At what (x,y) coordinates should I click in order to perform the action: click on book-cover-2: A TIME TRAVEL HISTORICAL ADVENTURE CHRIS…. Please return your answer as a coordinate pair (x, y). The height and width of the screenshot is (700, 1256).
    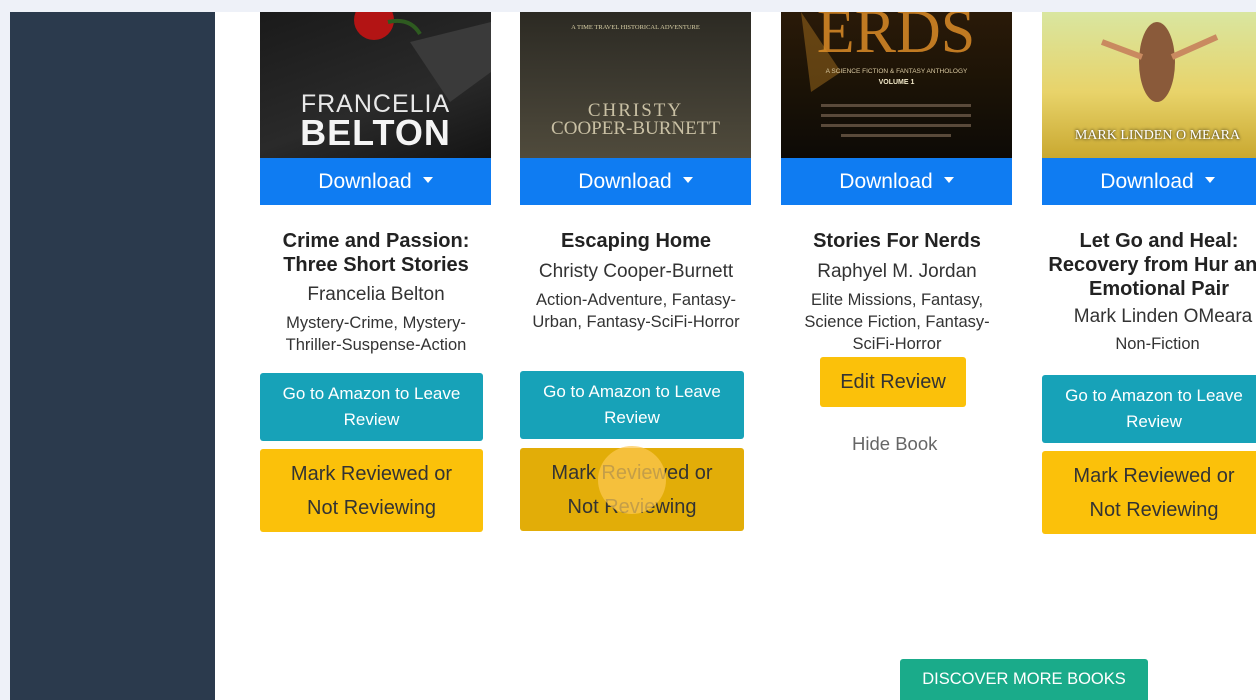
    Looking at the image, I should click on (635, 85).